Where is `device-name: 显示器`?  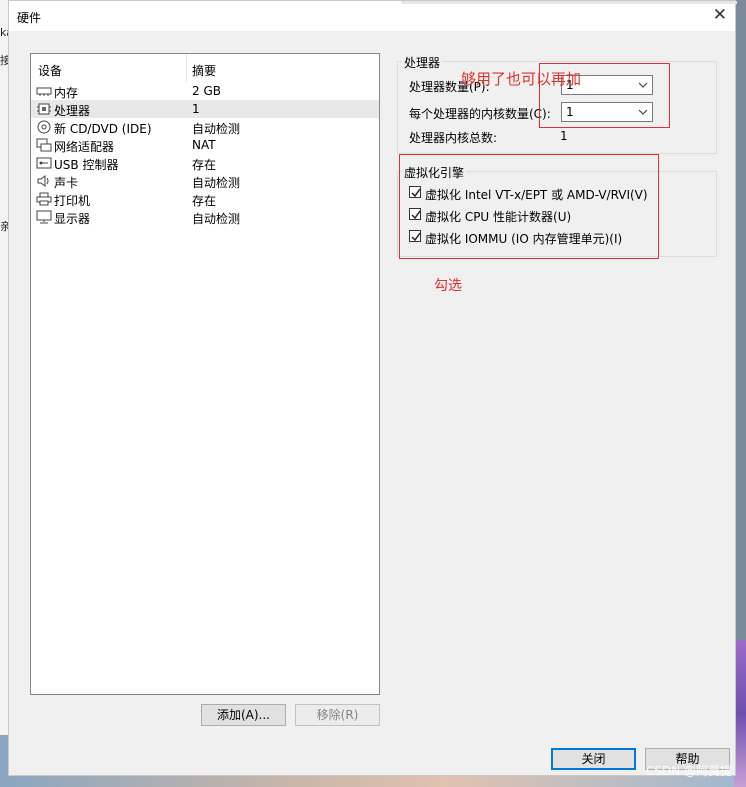
device-name: 显示器 is located at coordinates (72, 219).